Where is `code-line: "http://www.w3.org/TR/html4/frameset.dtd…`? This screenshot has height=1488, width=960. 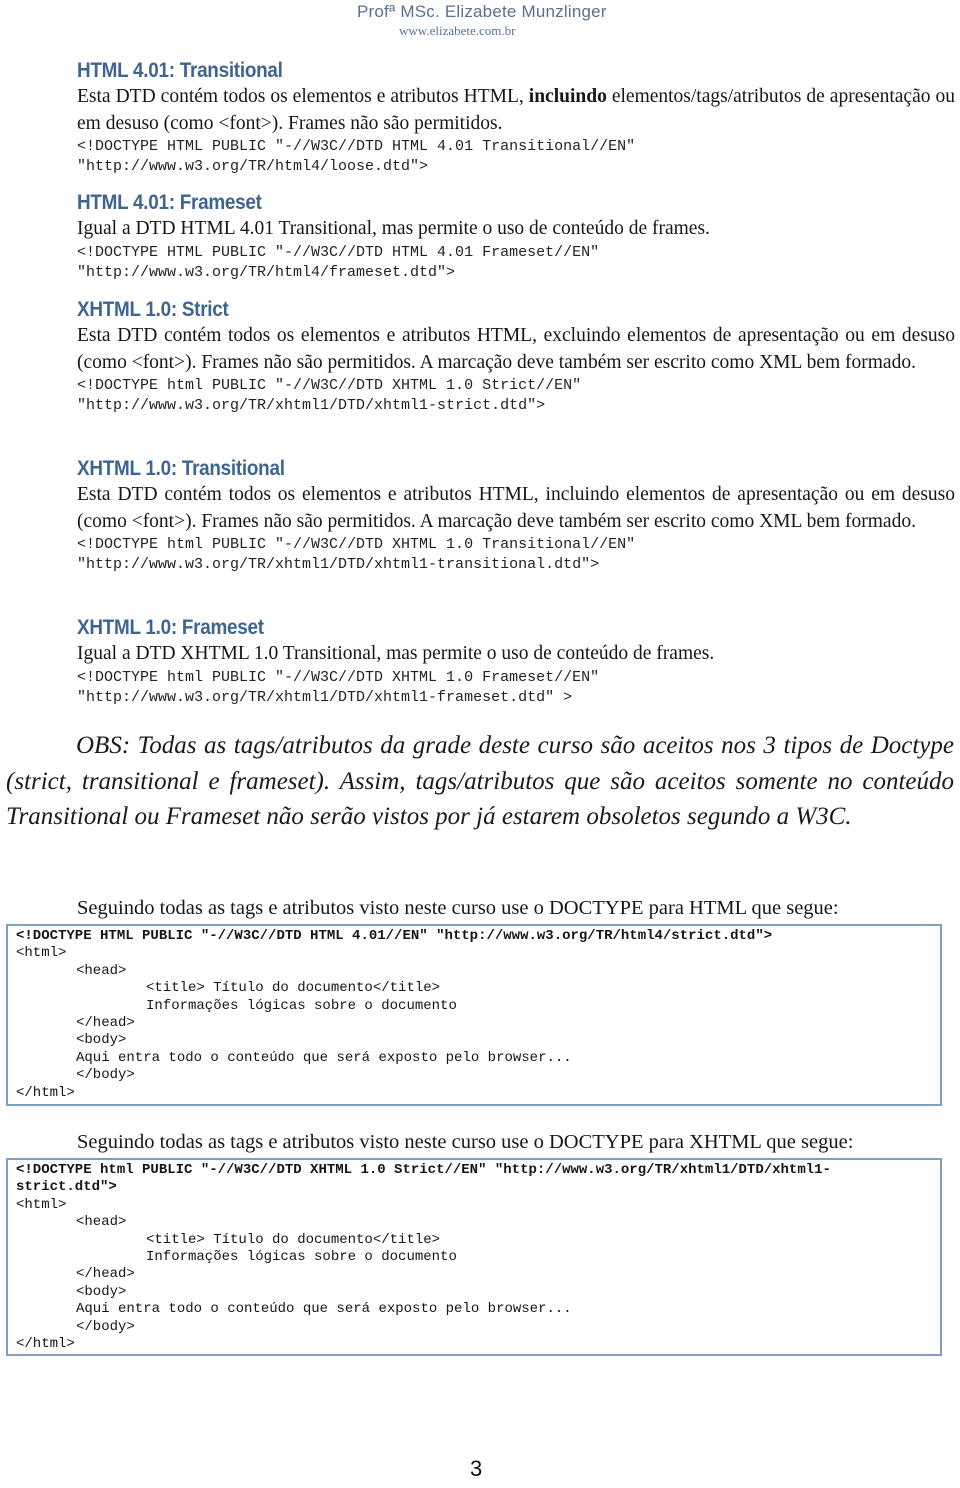
code-line: "http://www.w3.org/TR/html4/frameset.dtd… is located at coordinates (266, 272).